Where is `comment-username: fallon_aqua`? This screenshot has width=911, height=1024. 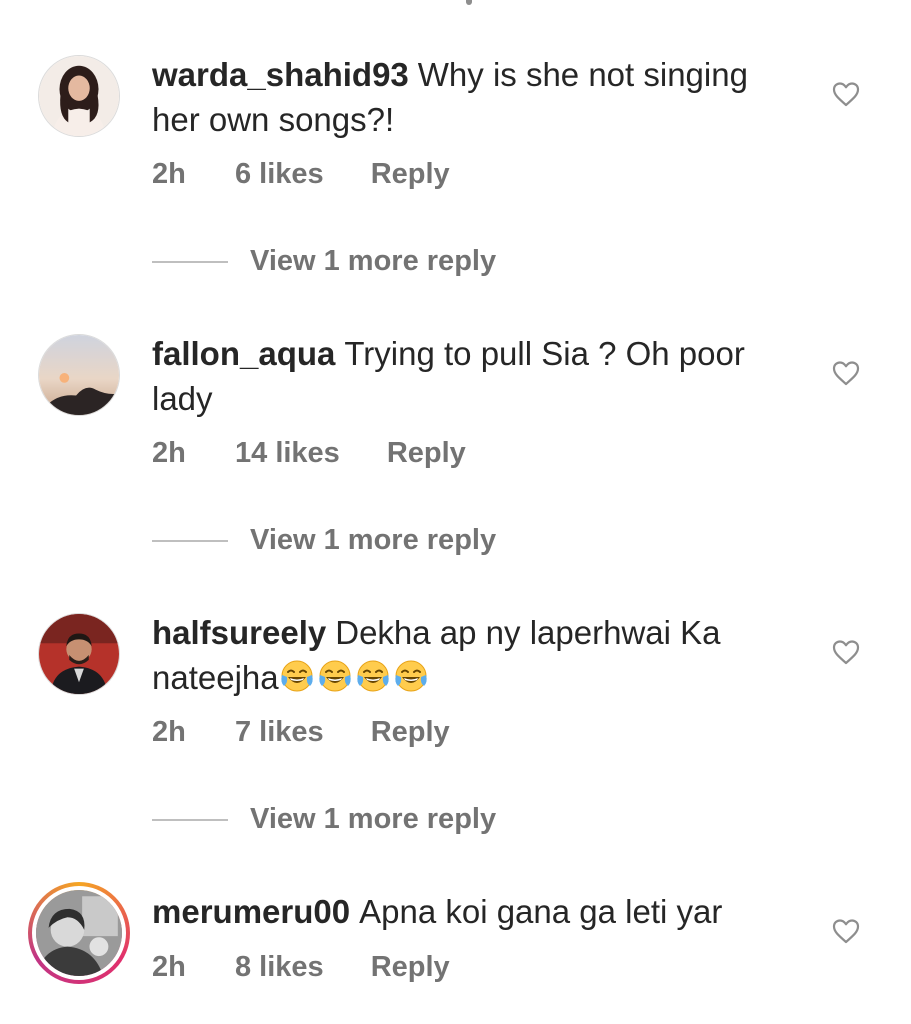
comment-username: fallon_aqua is located at coordinates (243, 353).